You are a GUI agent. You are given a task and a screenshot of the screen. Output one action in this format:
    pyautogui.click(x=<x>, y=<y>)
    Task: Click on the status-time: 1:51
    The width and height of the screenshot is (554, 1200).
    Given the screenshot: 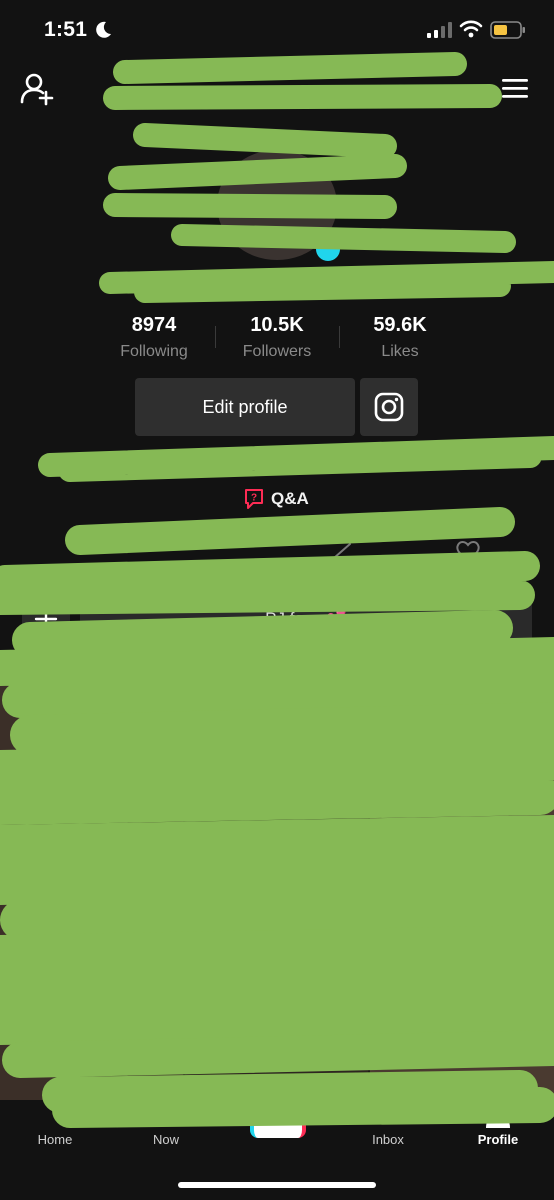 What is the action you would take?
    pyautogui.click(x=66, y=29)
    